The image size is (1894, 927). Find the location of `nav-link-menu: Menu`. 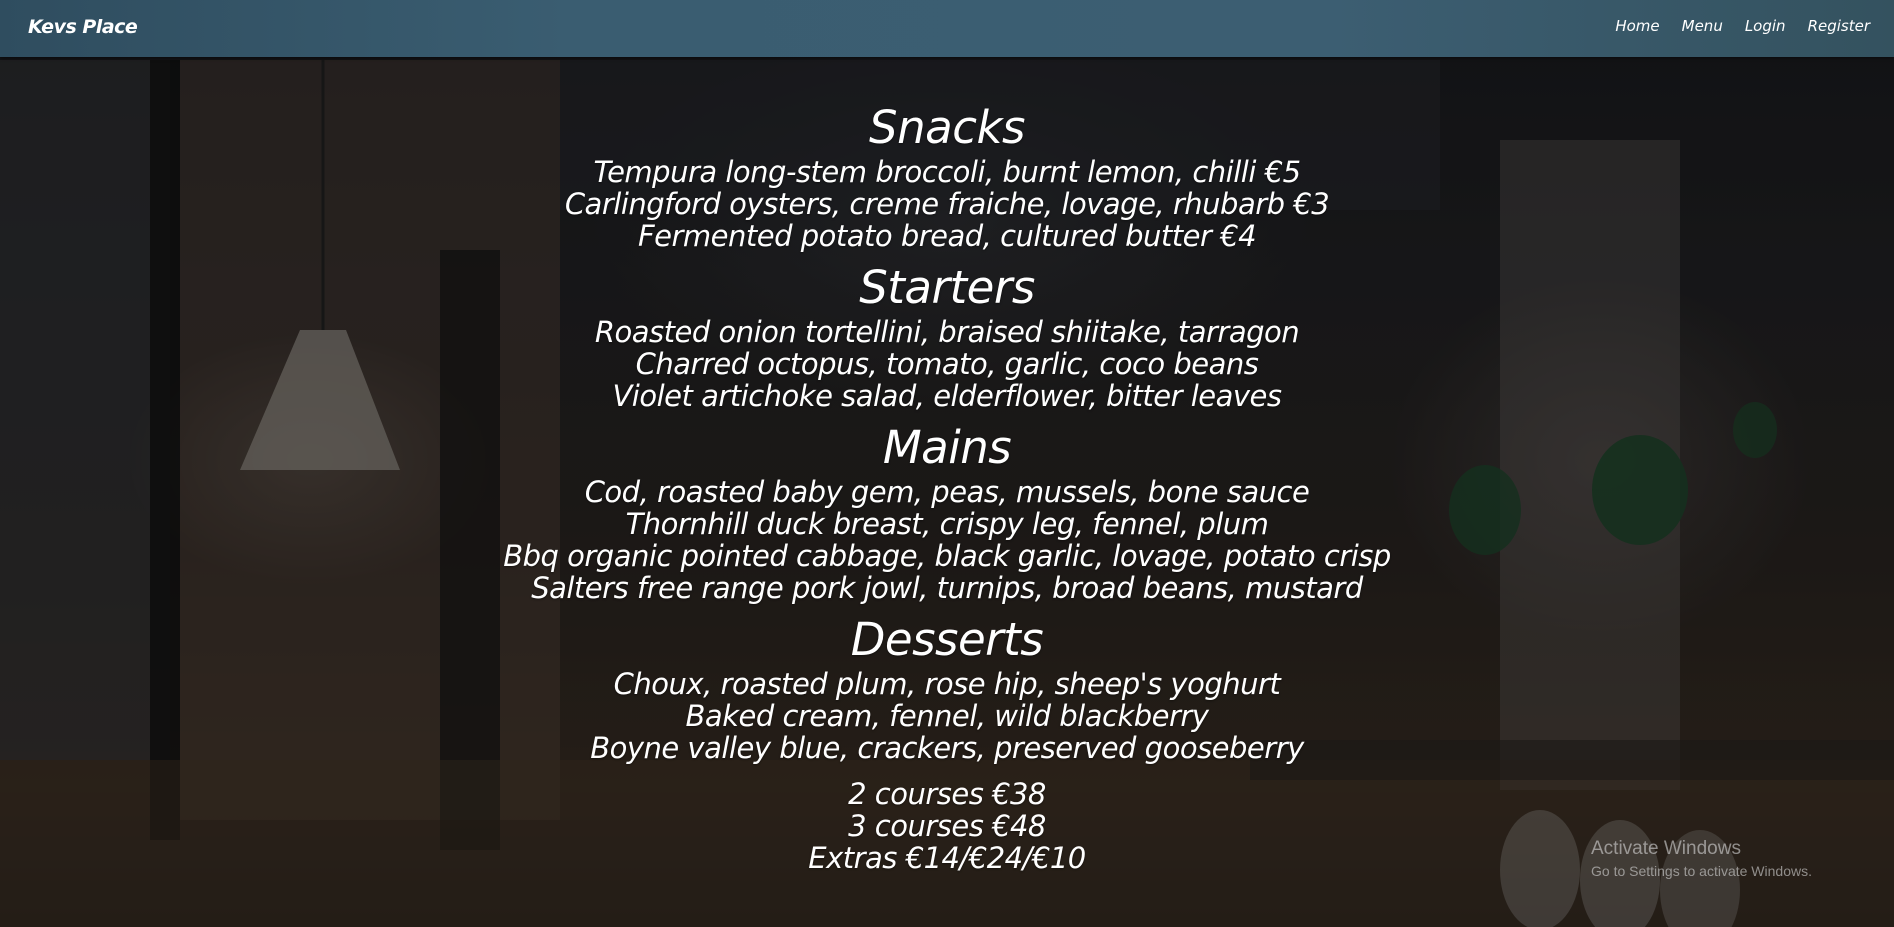

nav-link-menu: Menu is located at coordinates (1702, 26).